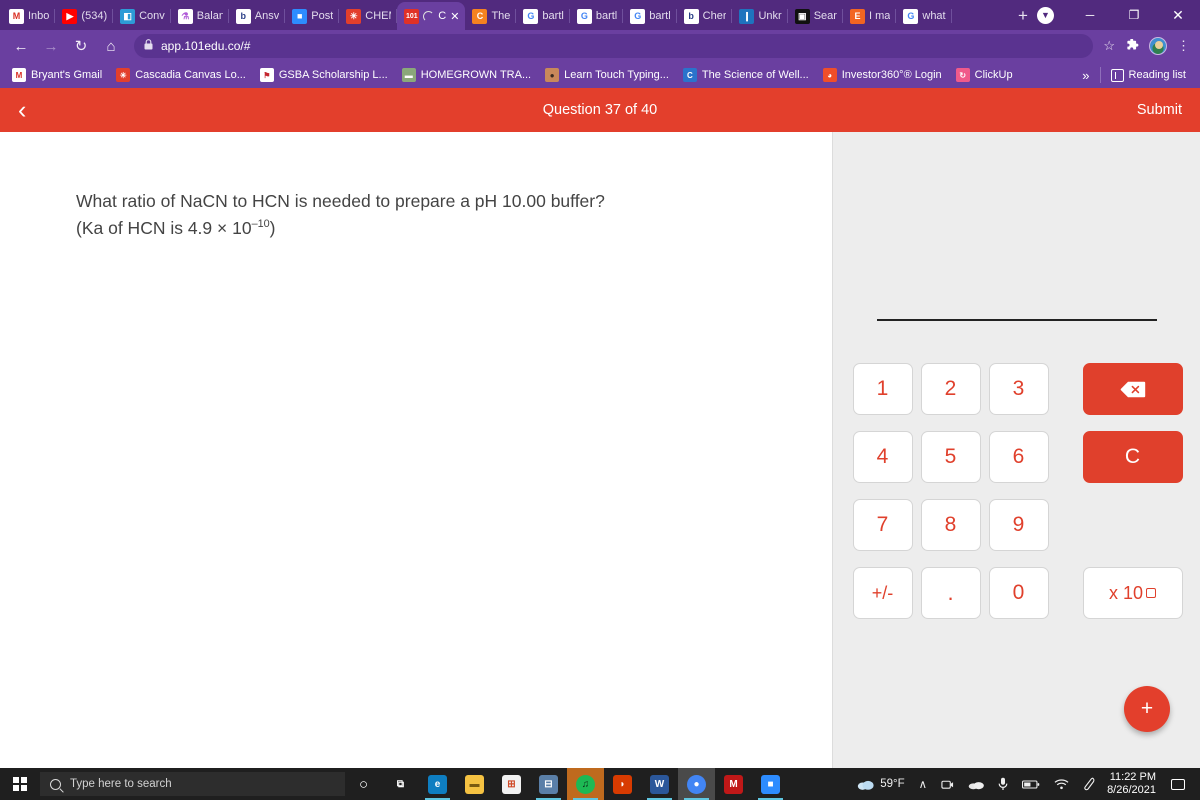 This screenshot has width=1200, height=800. Describe the element at coordinates (705, 16) in the screenshot. I see `browser-tab: b Cher` at that location.